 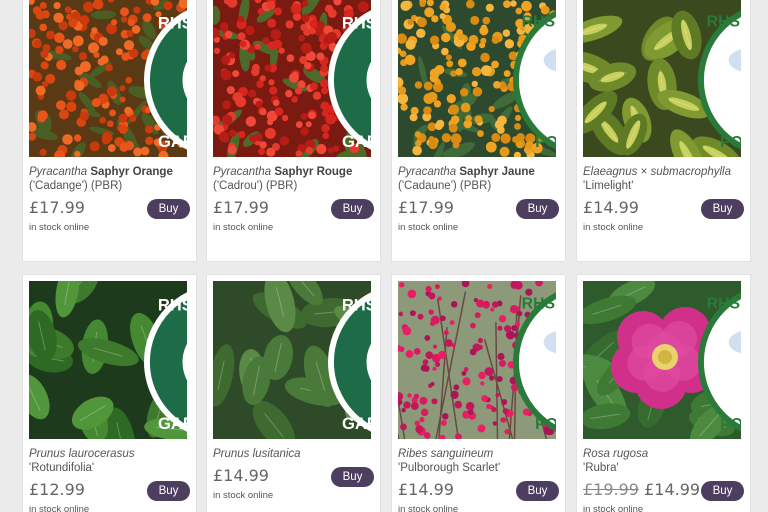 What do you see at coordinates (82, 454) in the screenshot?
I see `product-name-italic: Prunus laurocerasus` at bounding box center [82, 454].